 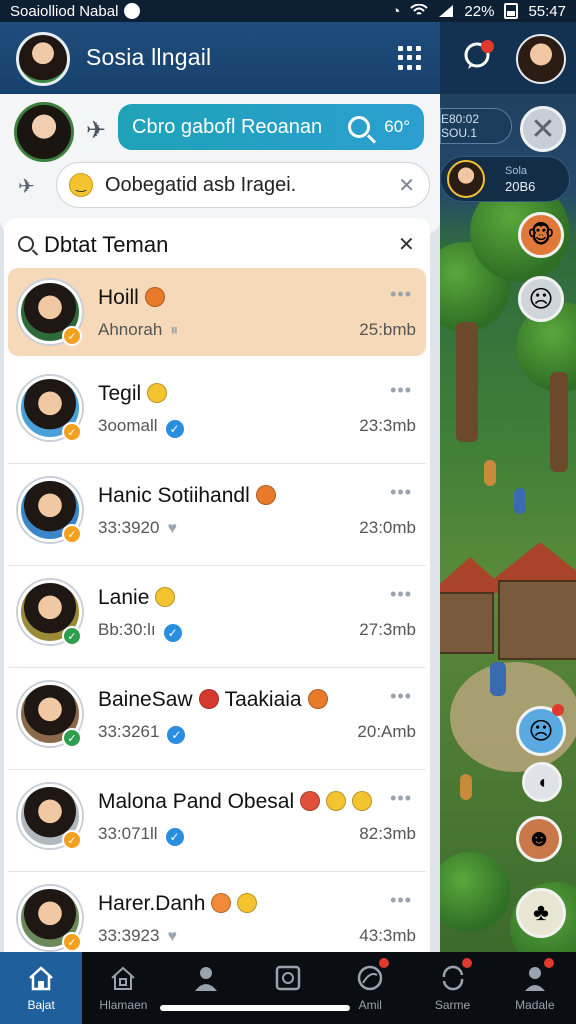 What do you see at coordinates (541, 913) in the screenshot?
I see `plant-icon: ♣` at bounding box center [541, 913].